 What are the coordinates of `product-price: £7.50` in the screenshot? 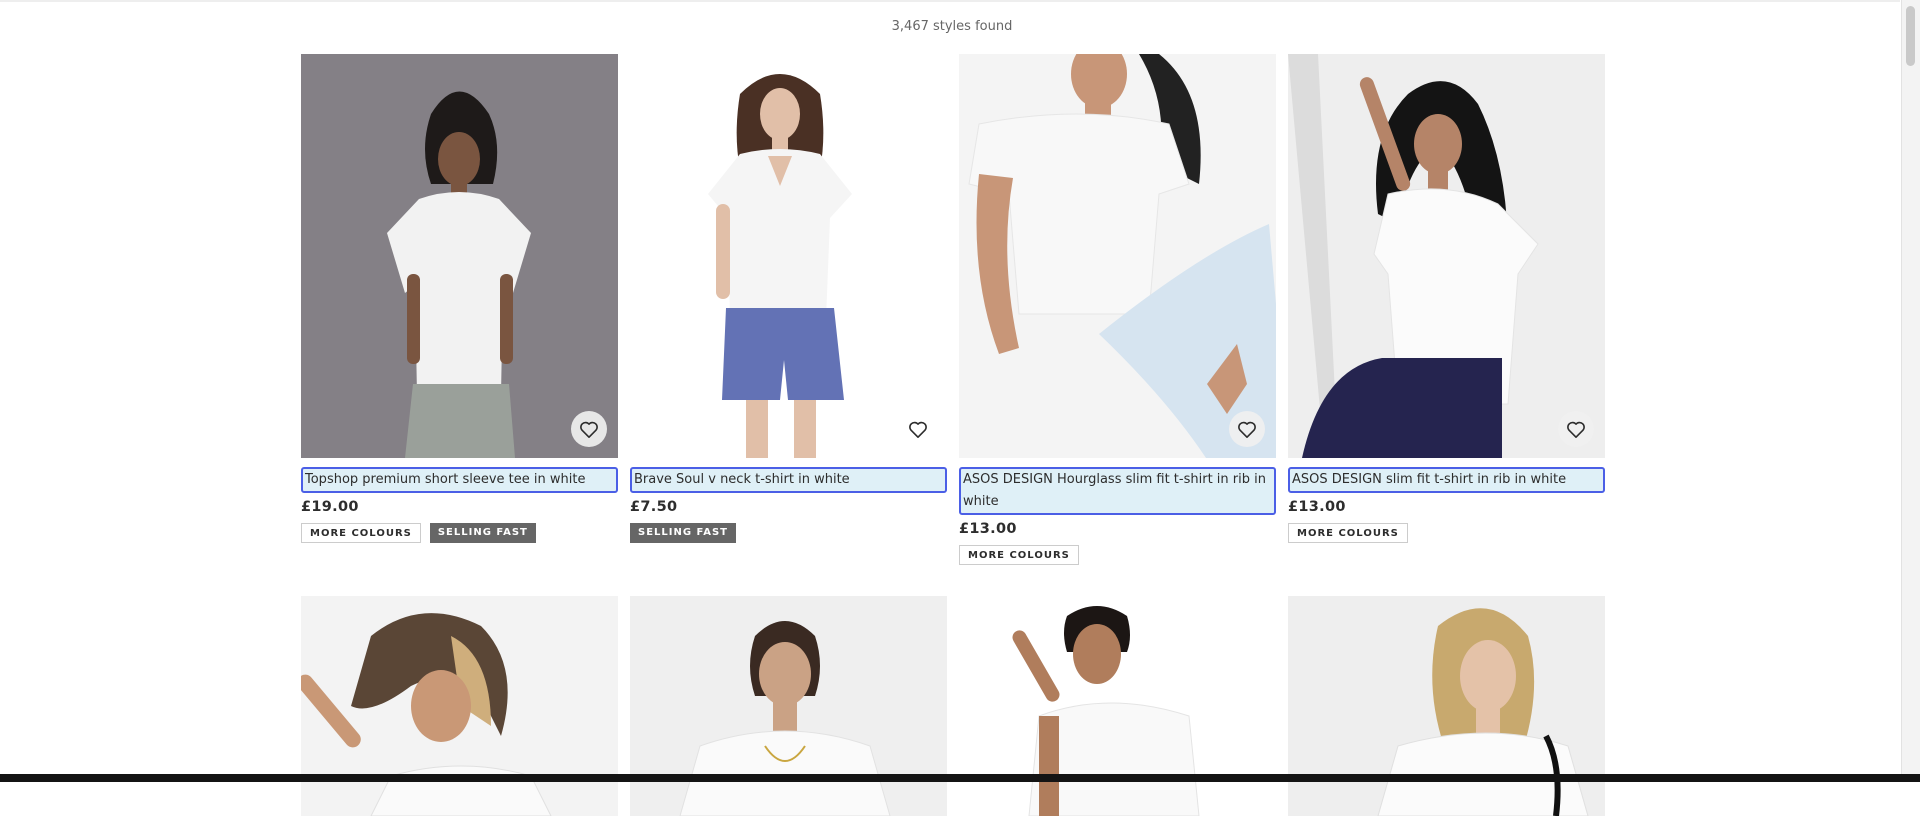 It's located at (654, 507).